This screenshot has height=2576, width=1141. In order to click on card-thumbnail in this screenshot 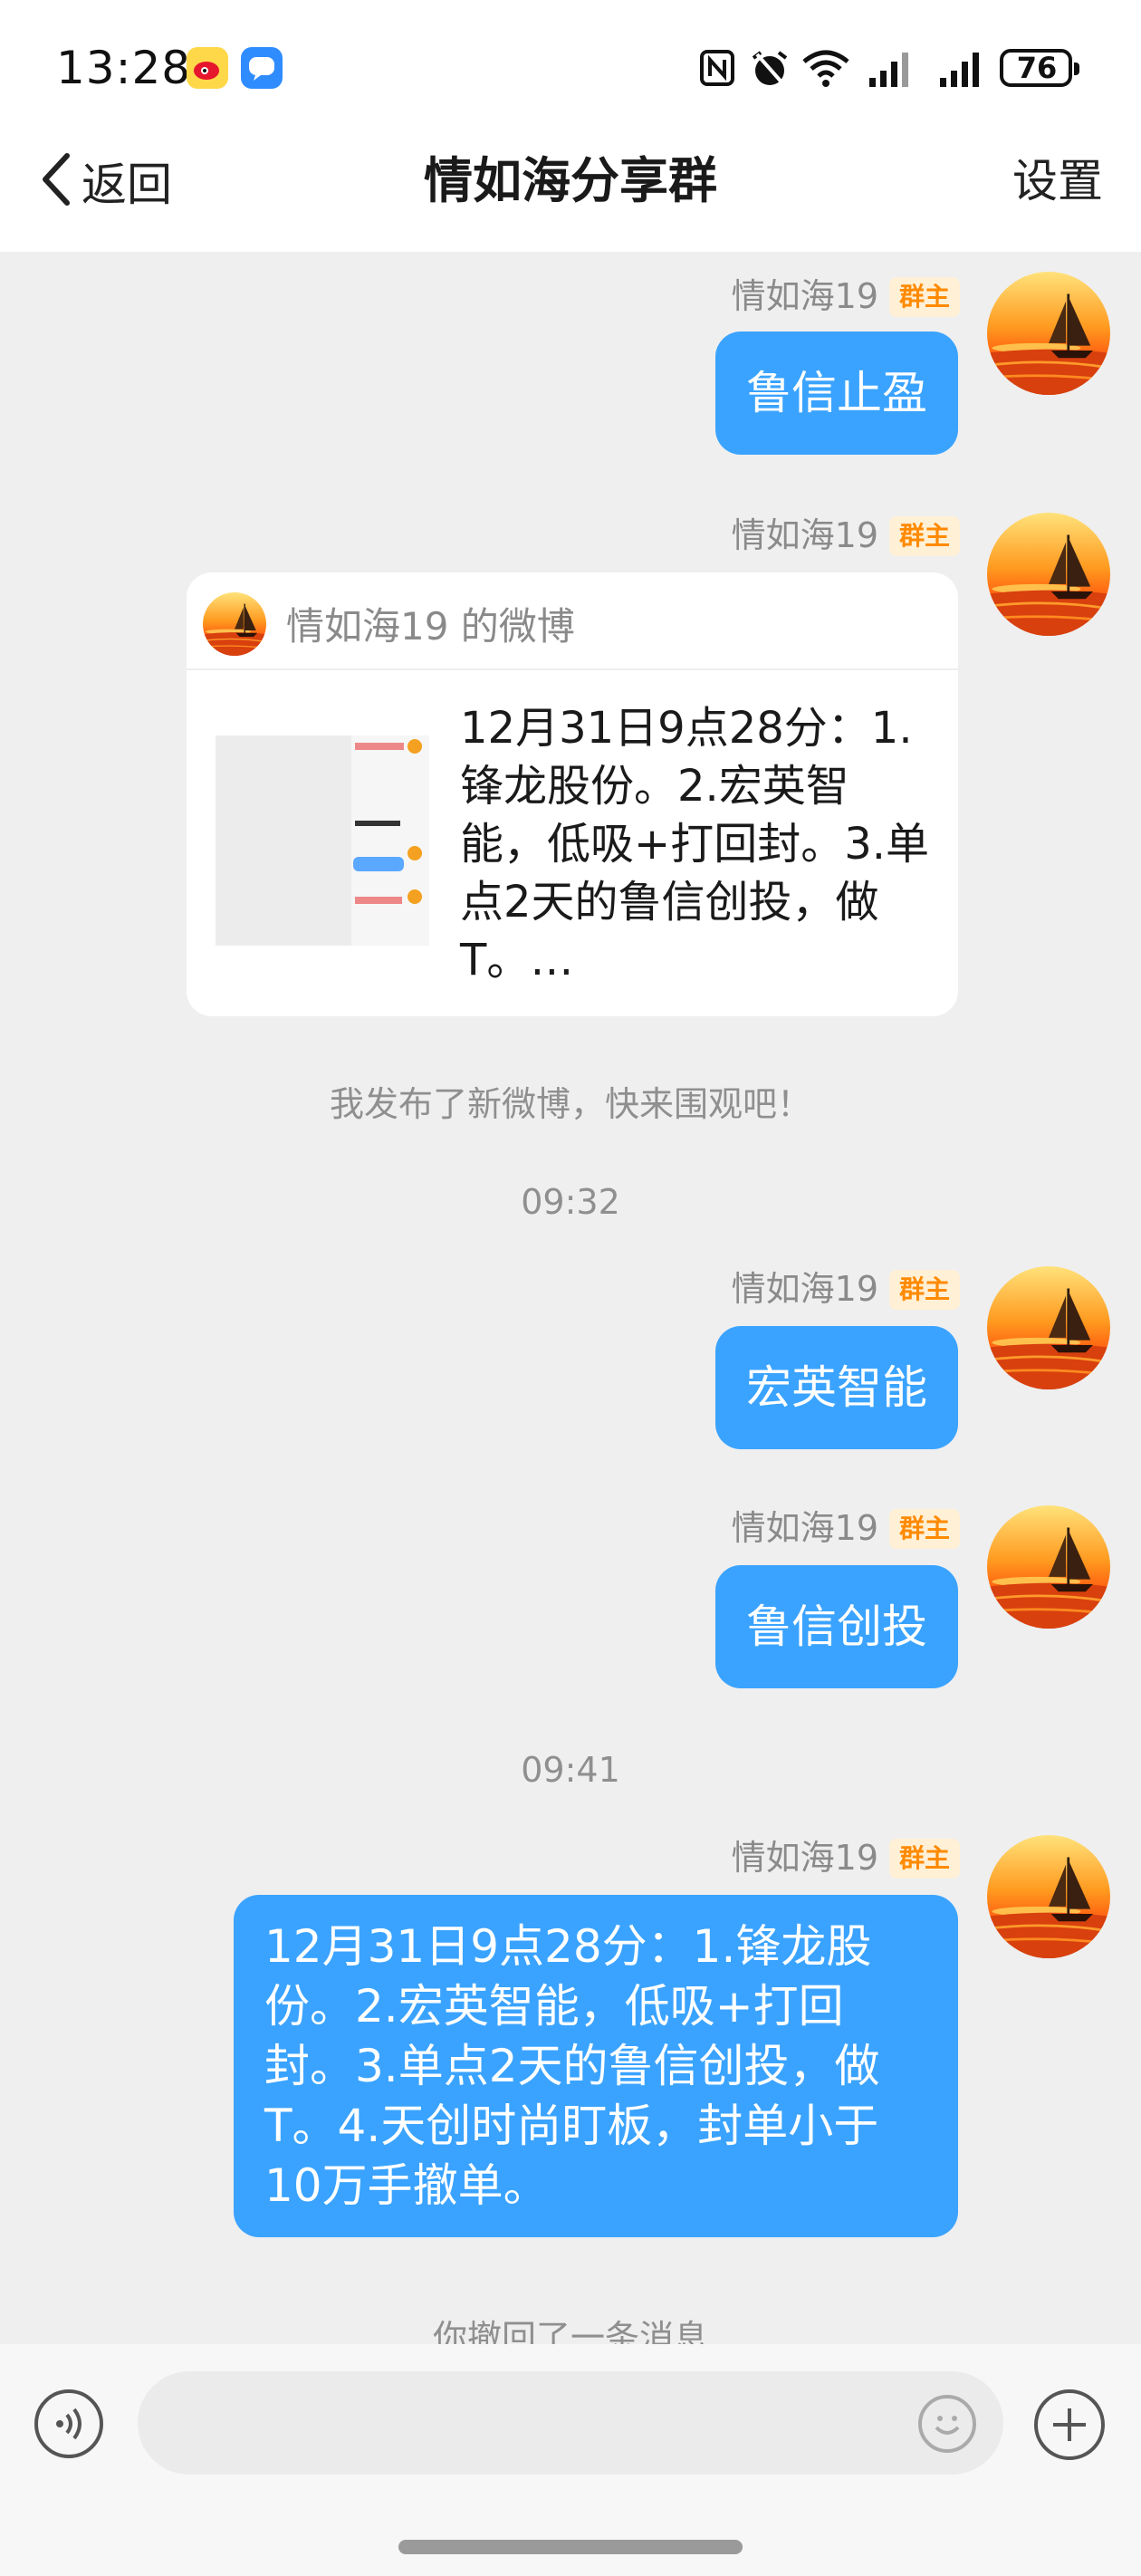, I will do `click(323, 840)`.